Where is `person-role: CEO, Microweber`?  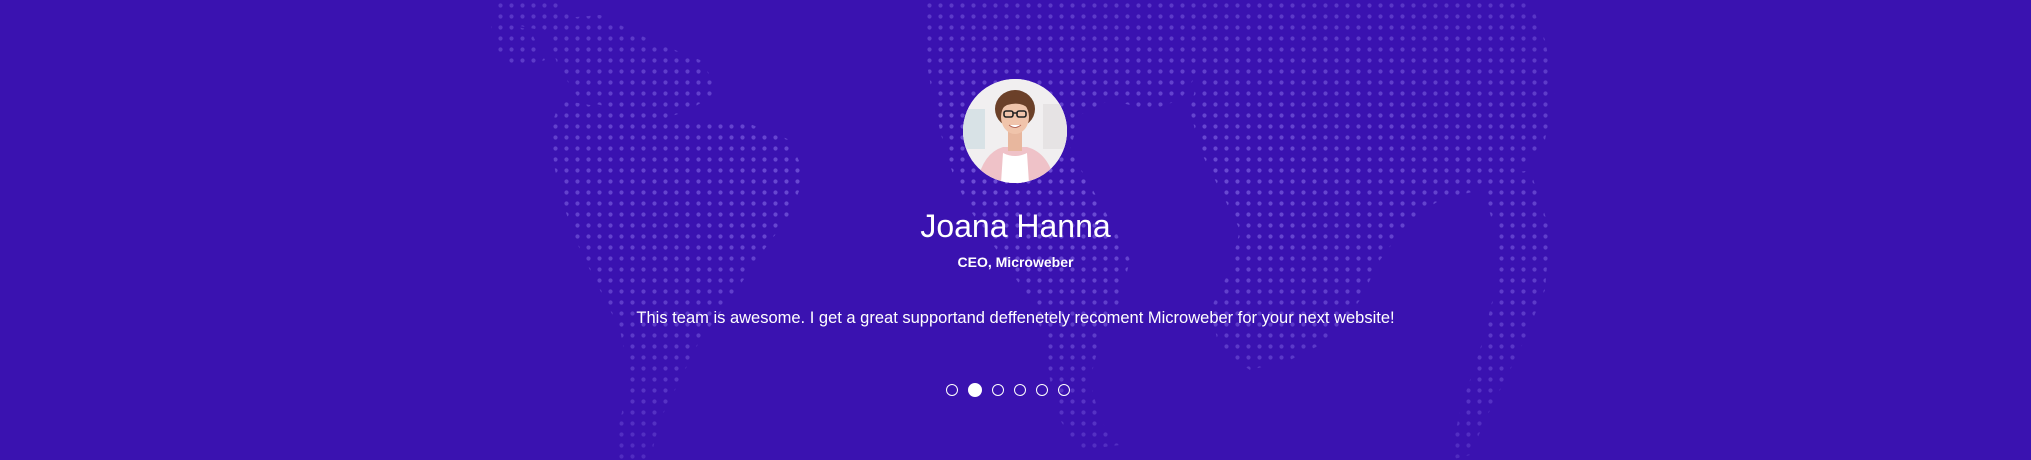 person-role: CEO, Microweber is located at coordinates (1015, 262).